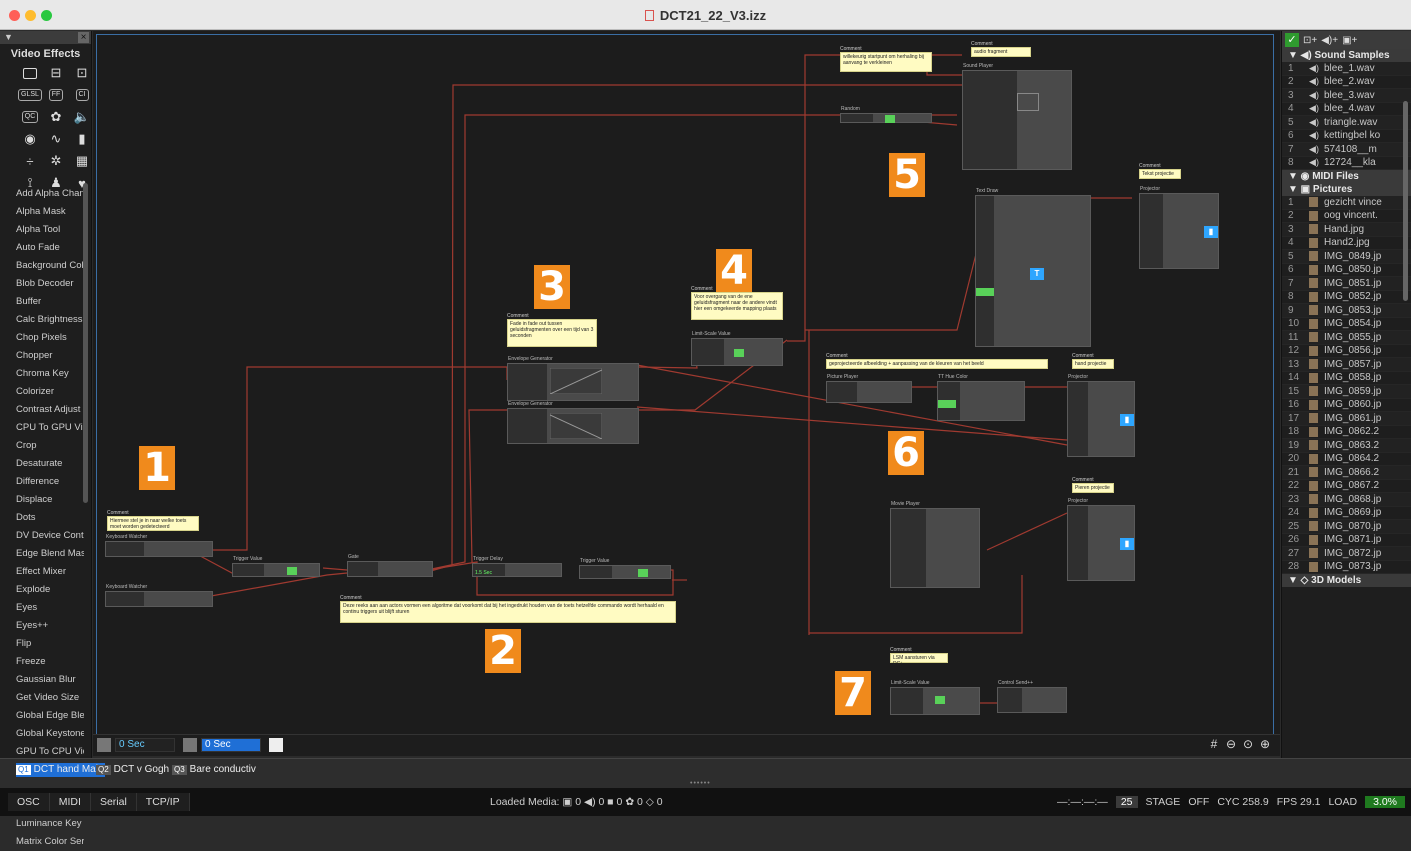 Image resolution: width=1411 pixels, height=851 pixels. What do you see at coordinates (1346, 96) in the screenshot?
I see `sound-item: 3 ◀) blee_3.wav` at bounding box center [1346, 96].